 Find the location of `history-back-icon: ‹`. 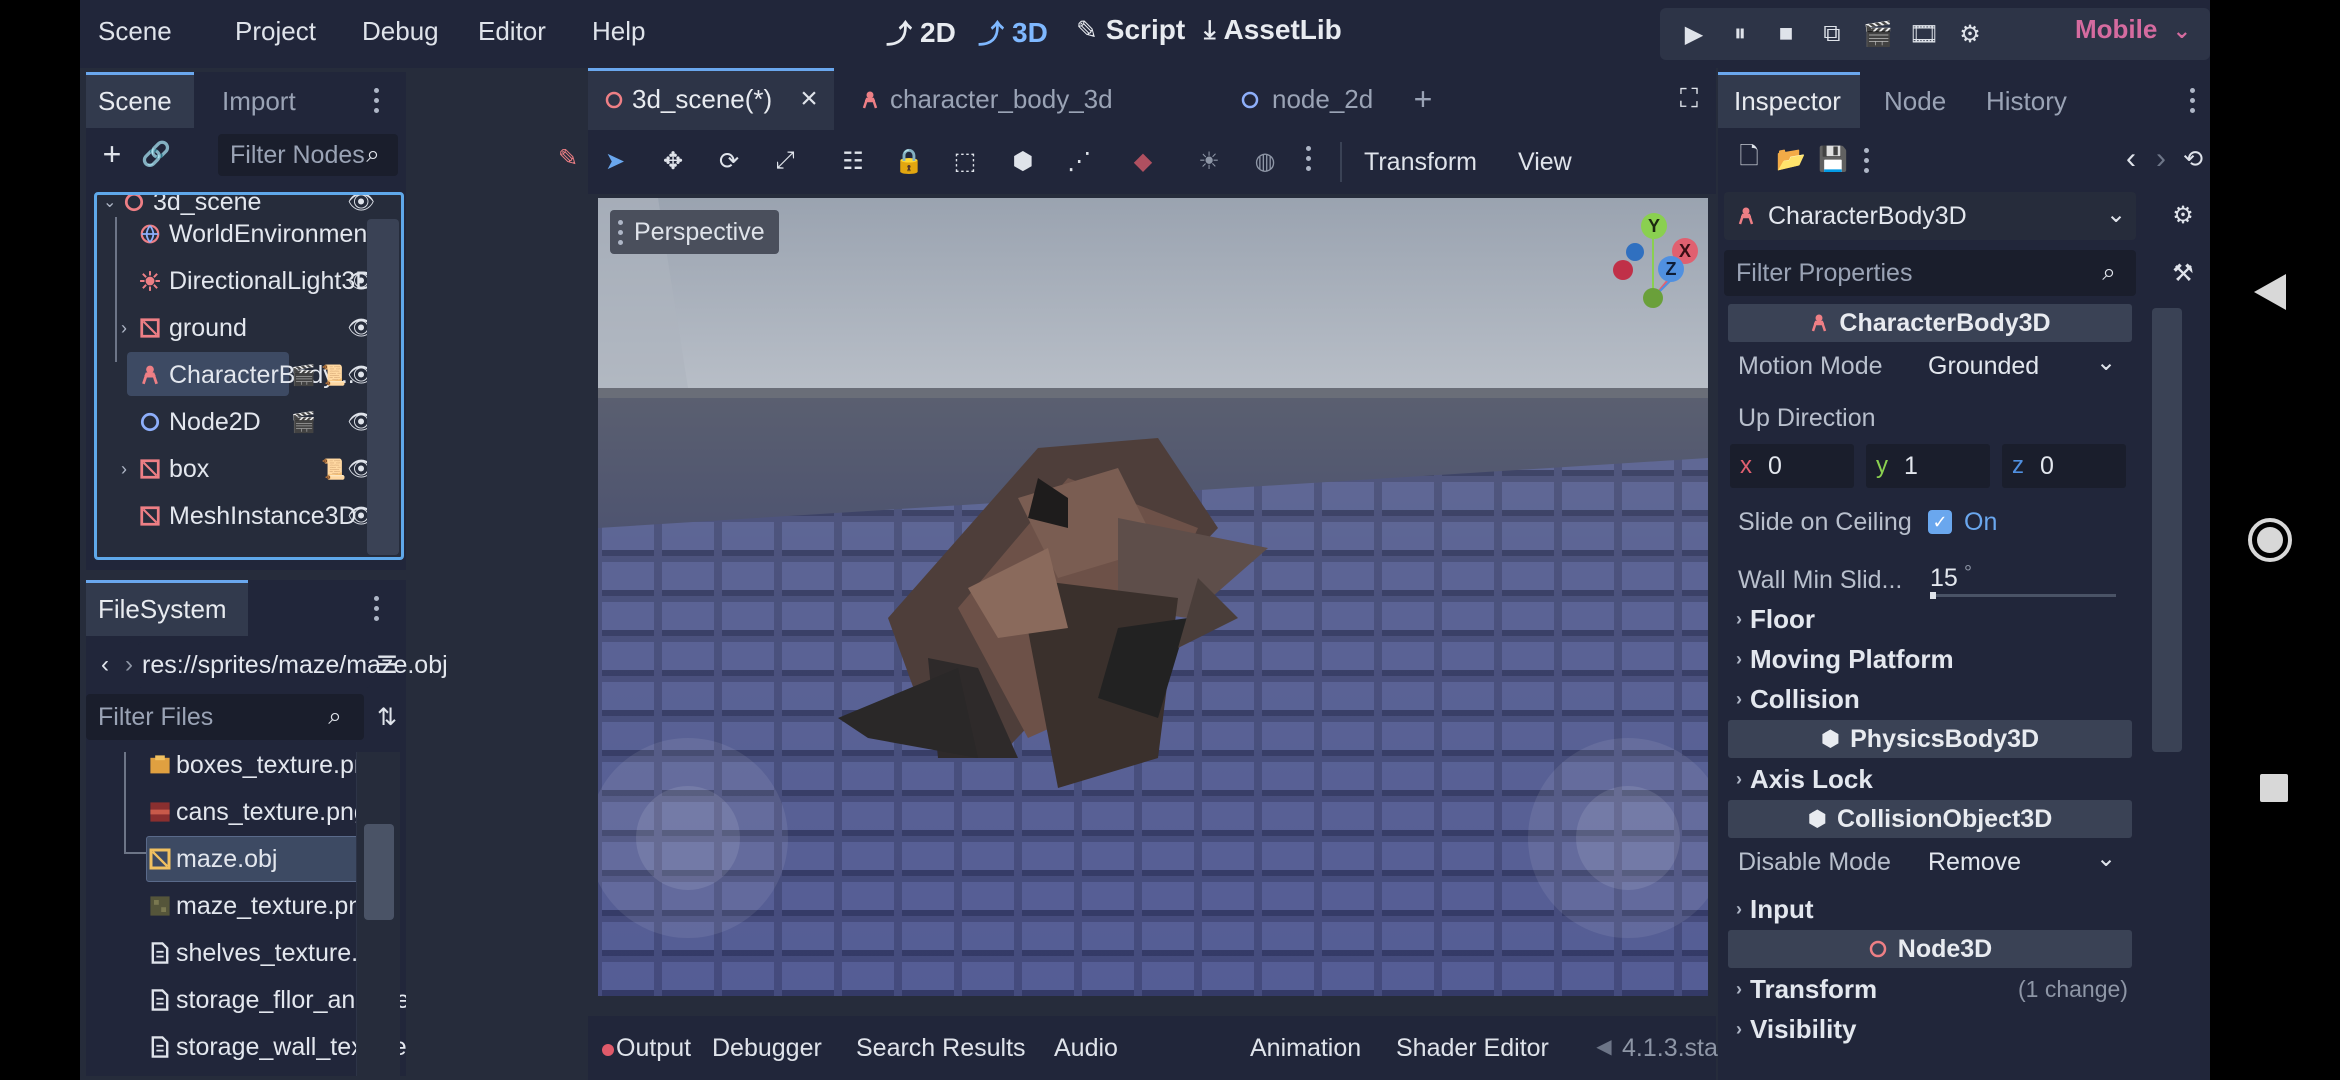

history-back-icon: ‹ is located at coordinates (2131, 159).